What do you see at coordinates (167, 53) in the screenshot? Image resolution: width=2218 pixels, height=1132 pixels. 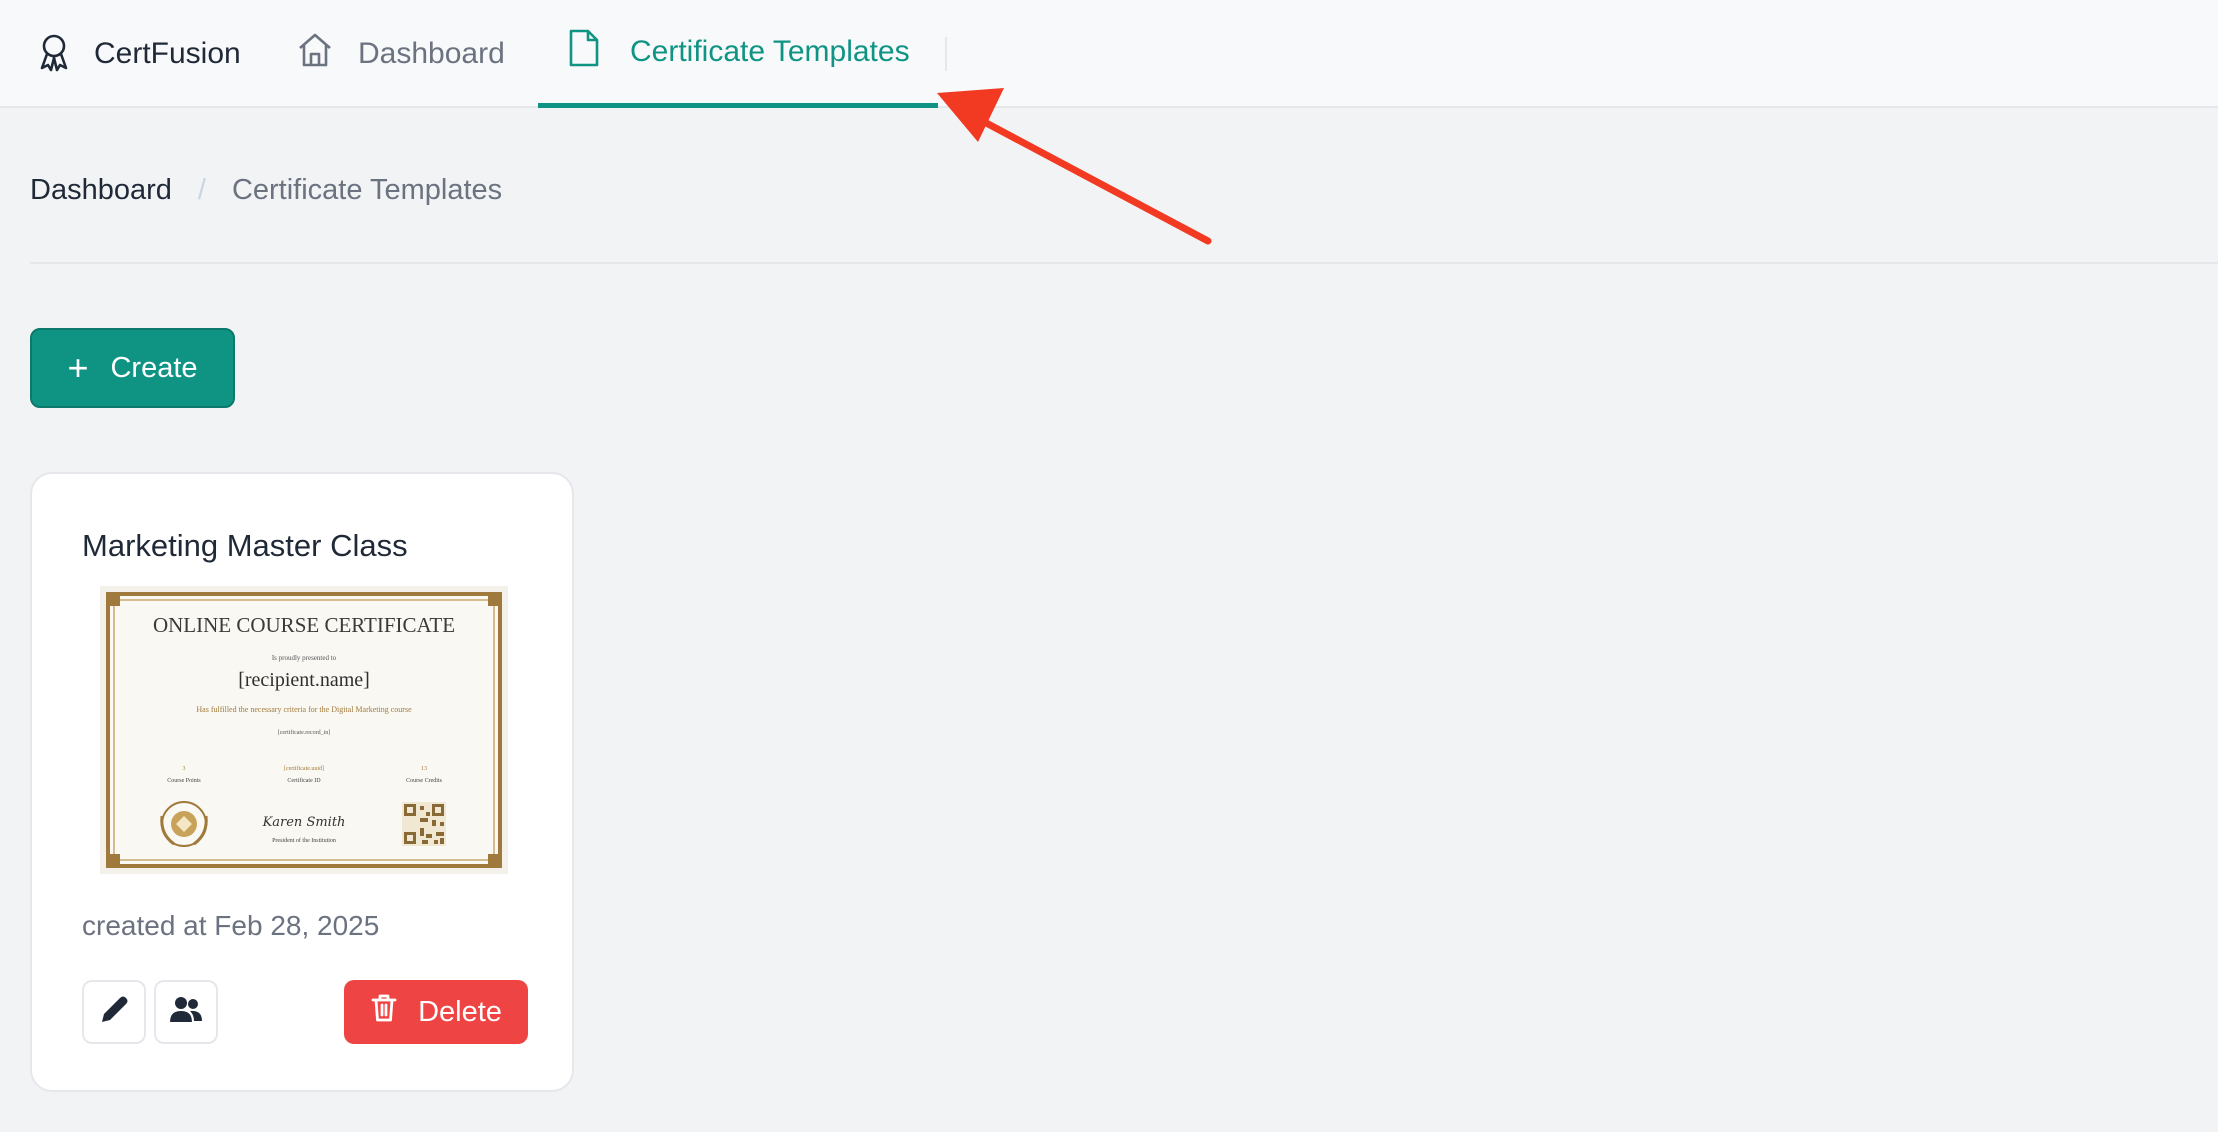 I see `app-name: CertFusion` at bounding box center [167, 53].